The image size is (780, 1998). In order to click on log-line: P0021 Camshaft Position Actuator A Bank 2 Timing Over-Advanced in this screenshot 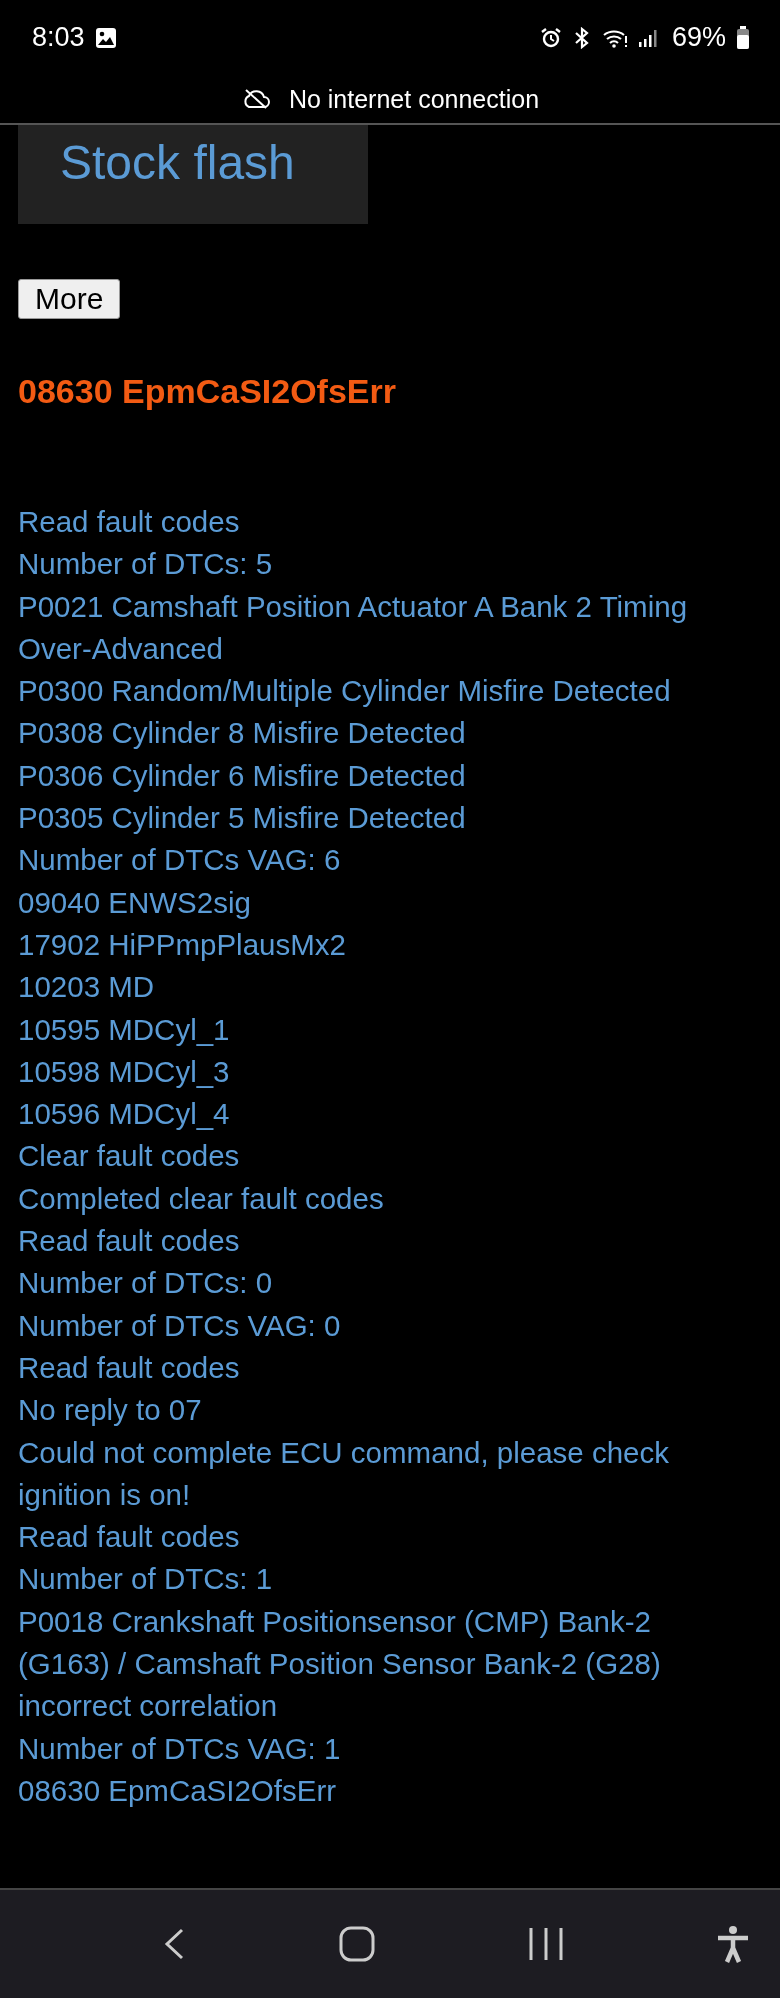, I will do `click(353, 627)`.